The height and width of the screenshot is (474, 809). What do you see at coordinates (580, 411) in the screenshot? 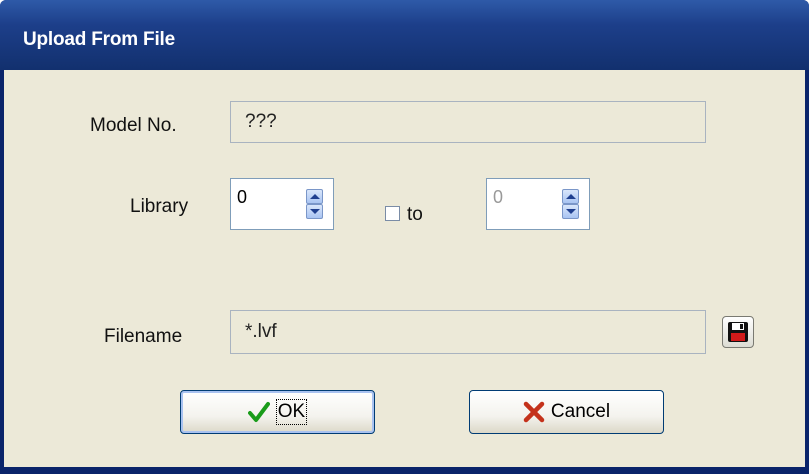
I see `cancel-label: Cancel` at bounding box center [580, 411].